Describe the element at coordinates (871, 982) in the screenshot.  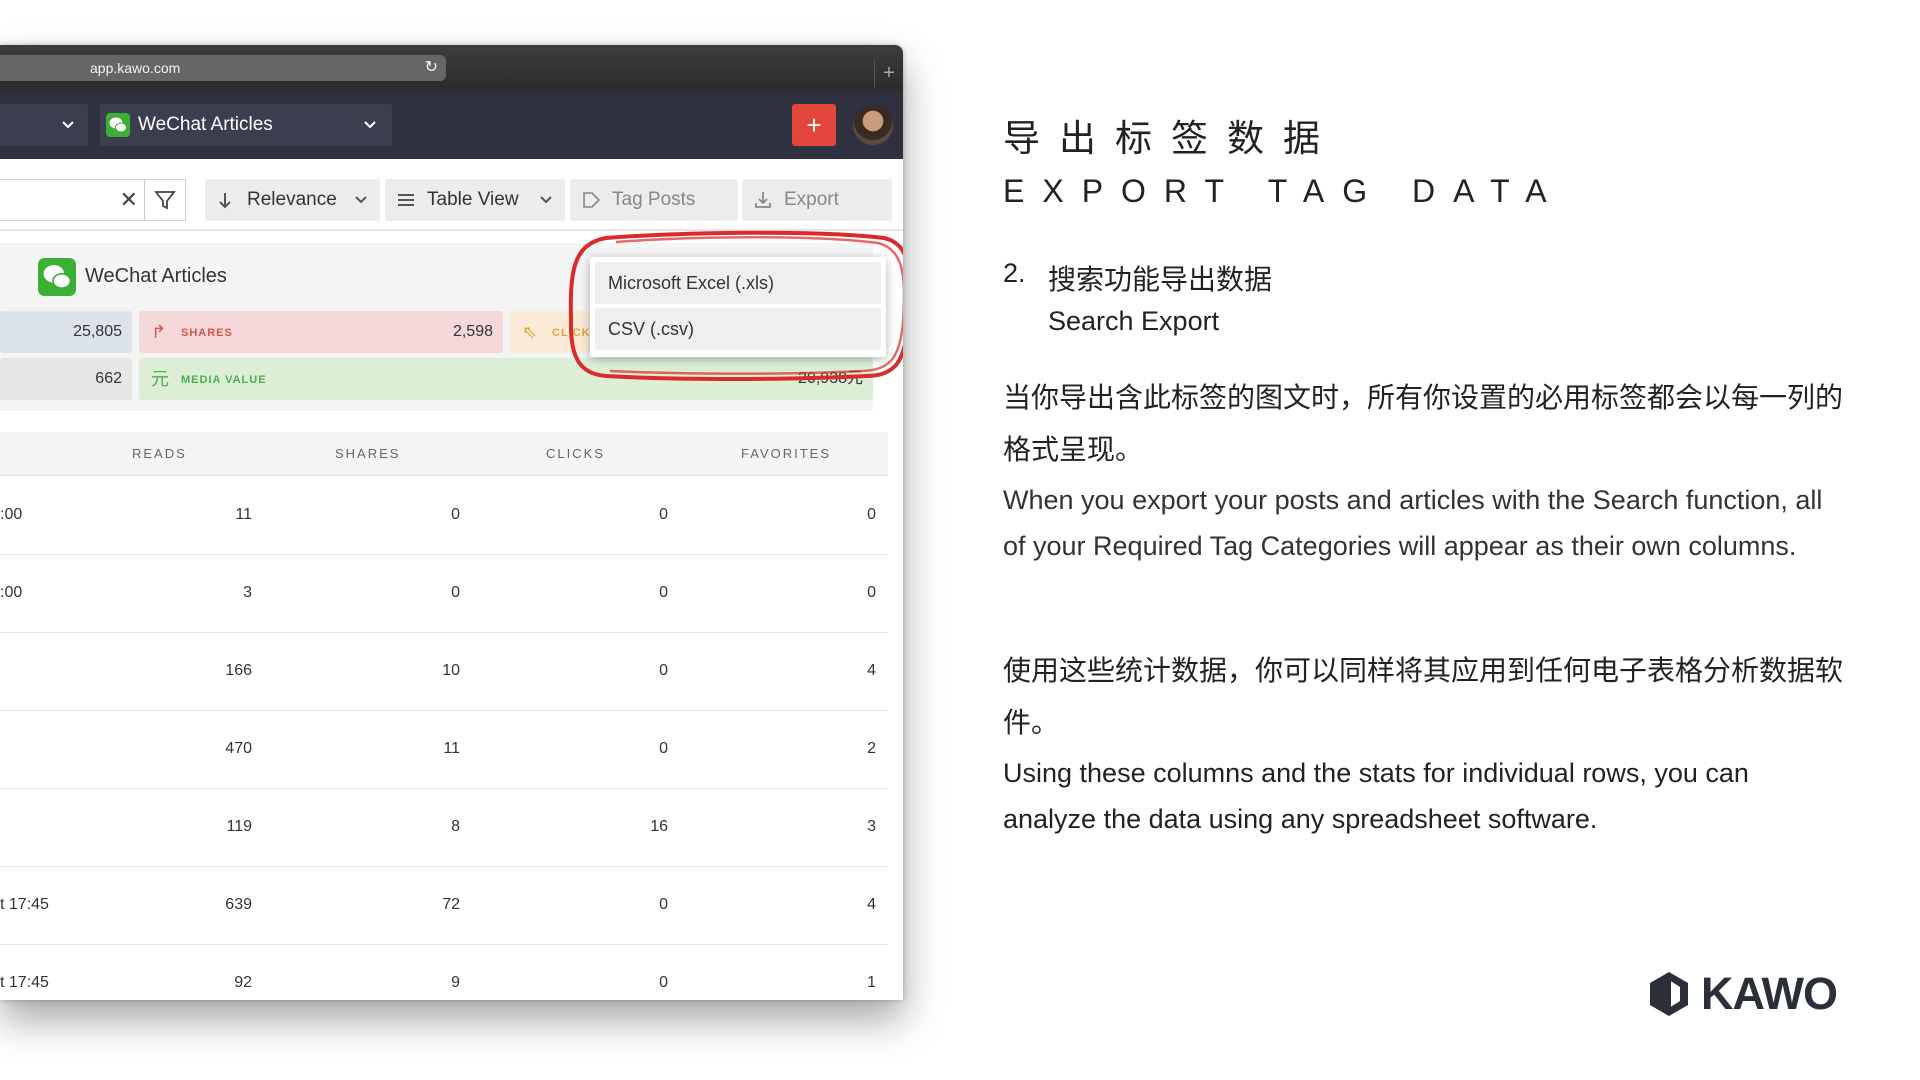
I see `cell-favorites: 1` at that location.